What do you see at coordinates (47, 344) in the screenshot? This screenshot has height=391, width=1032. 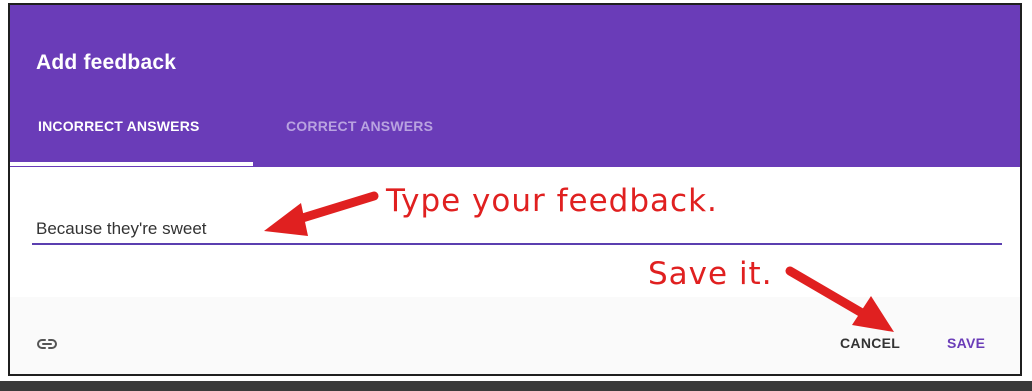 I see `link-icon` at bounding box center [47, 344].